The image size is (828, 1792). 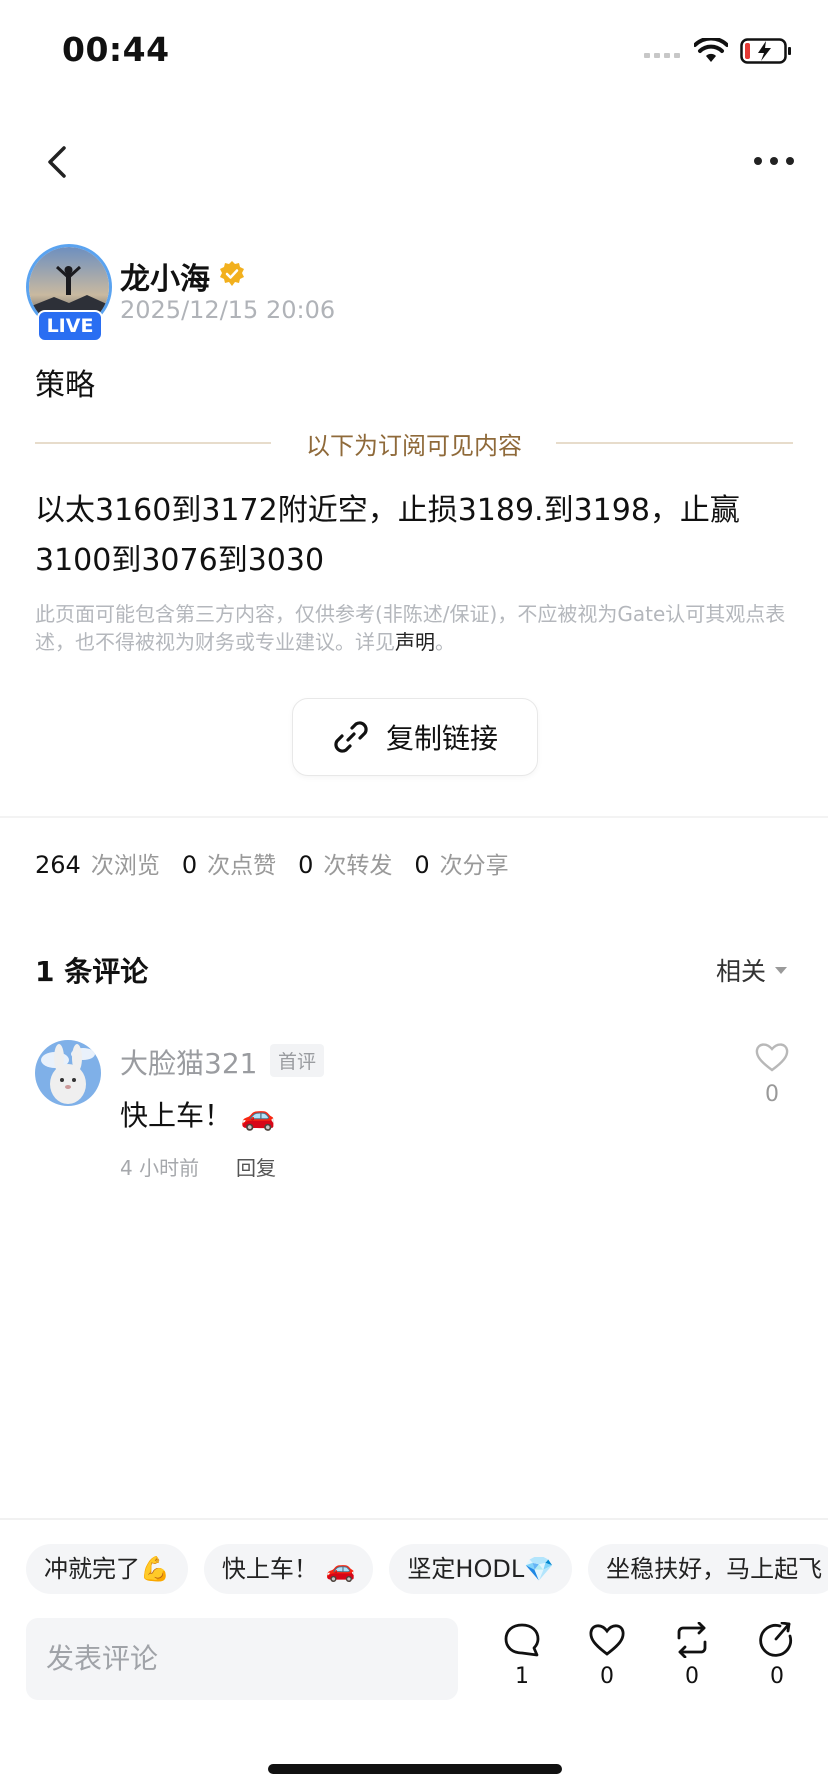 What do you see at coordinates (228, 310) in the screenshot?
I see `post-timestamp: 2025/12/15 20:06` at bounding box center [228, 310].